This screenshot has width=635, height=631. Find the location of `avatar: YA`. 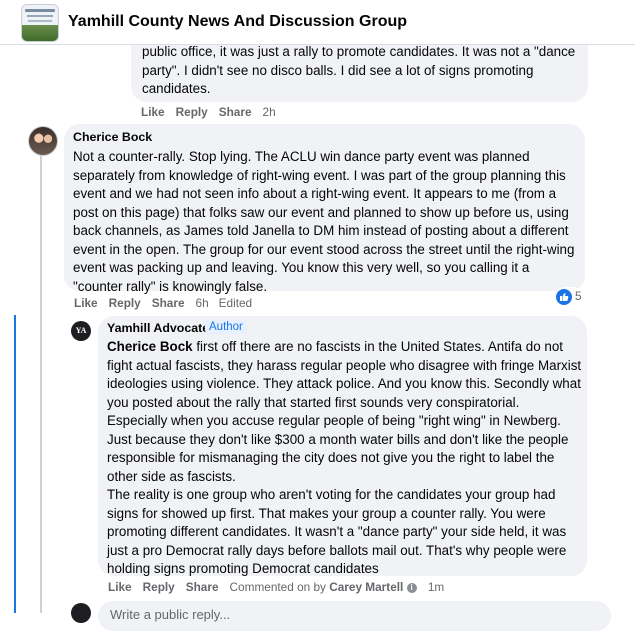

avatar: YA is located at coordinates (81, 331).